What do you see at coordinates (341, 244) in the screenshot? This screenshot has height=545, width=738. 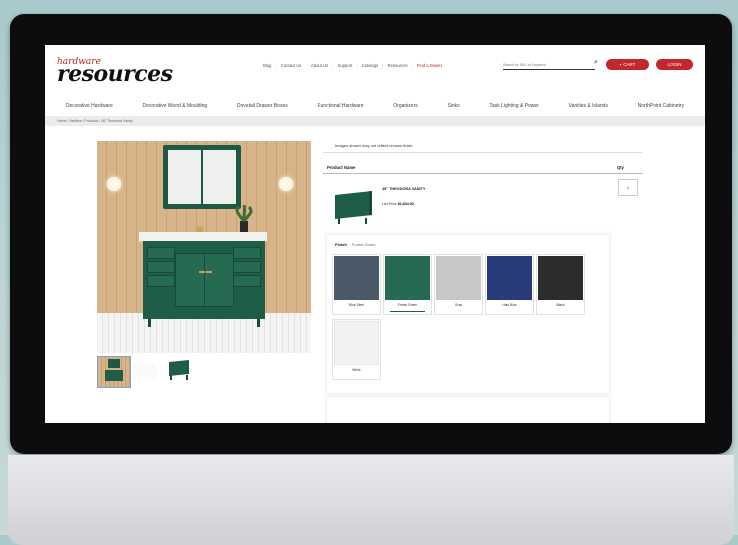 I see `finish-label: Finish` at bounding box center [341, 244].